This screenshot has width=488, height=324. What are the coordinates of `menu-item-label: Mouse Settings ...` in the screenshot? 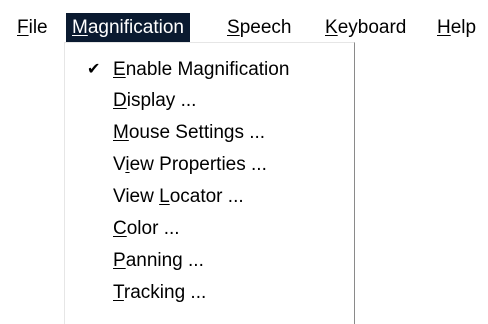 It's located at (189, 132).